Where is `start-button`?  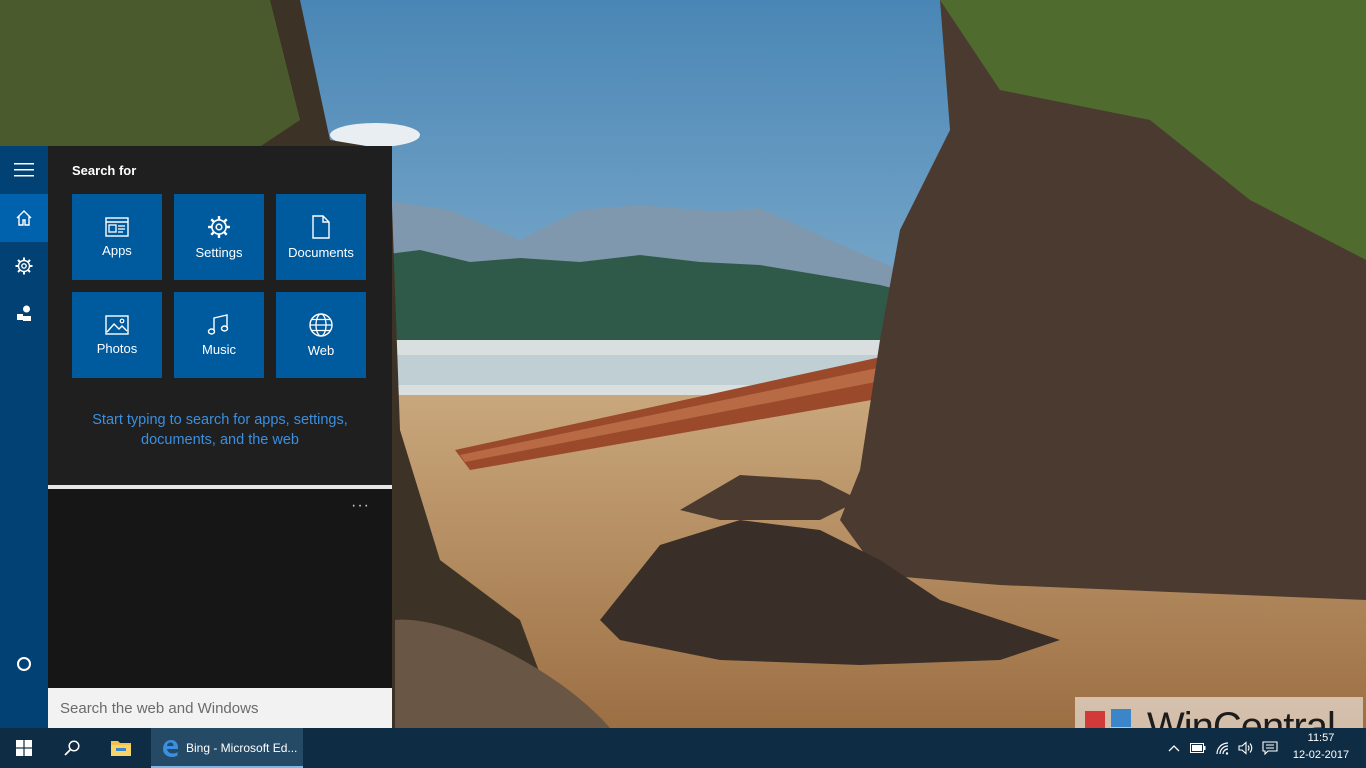 start-button is located at coordinates (24, 748).